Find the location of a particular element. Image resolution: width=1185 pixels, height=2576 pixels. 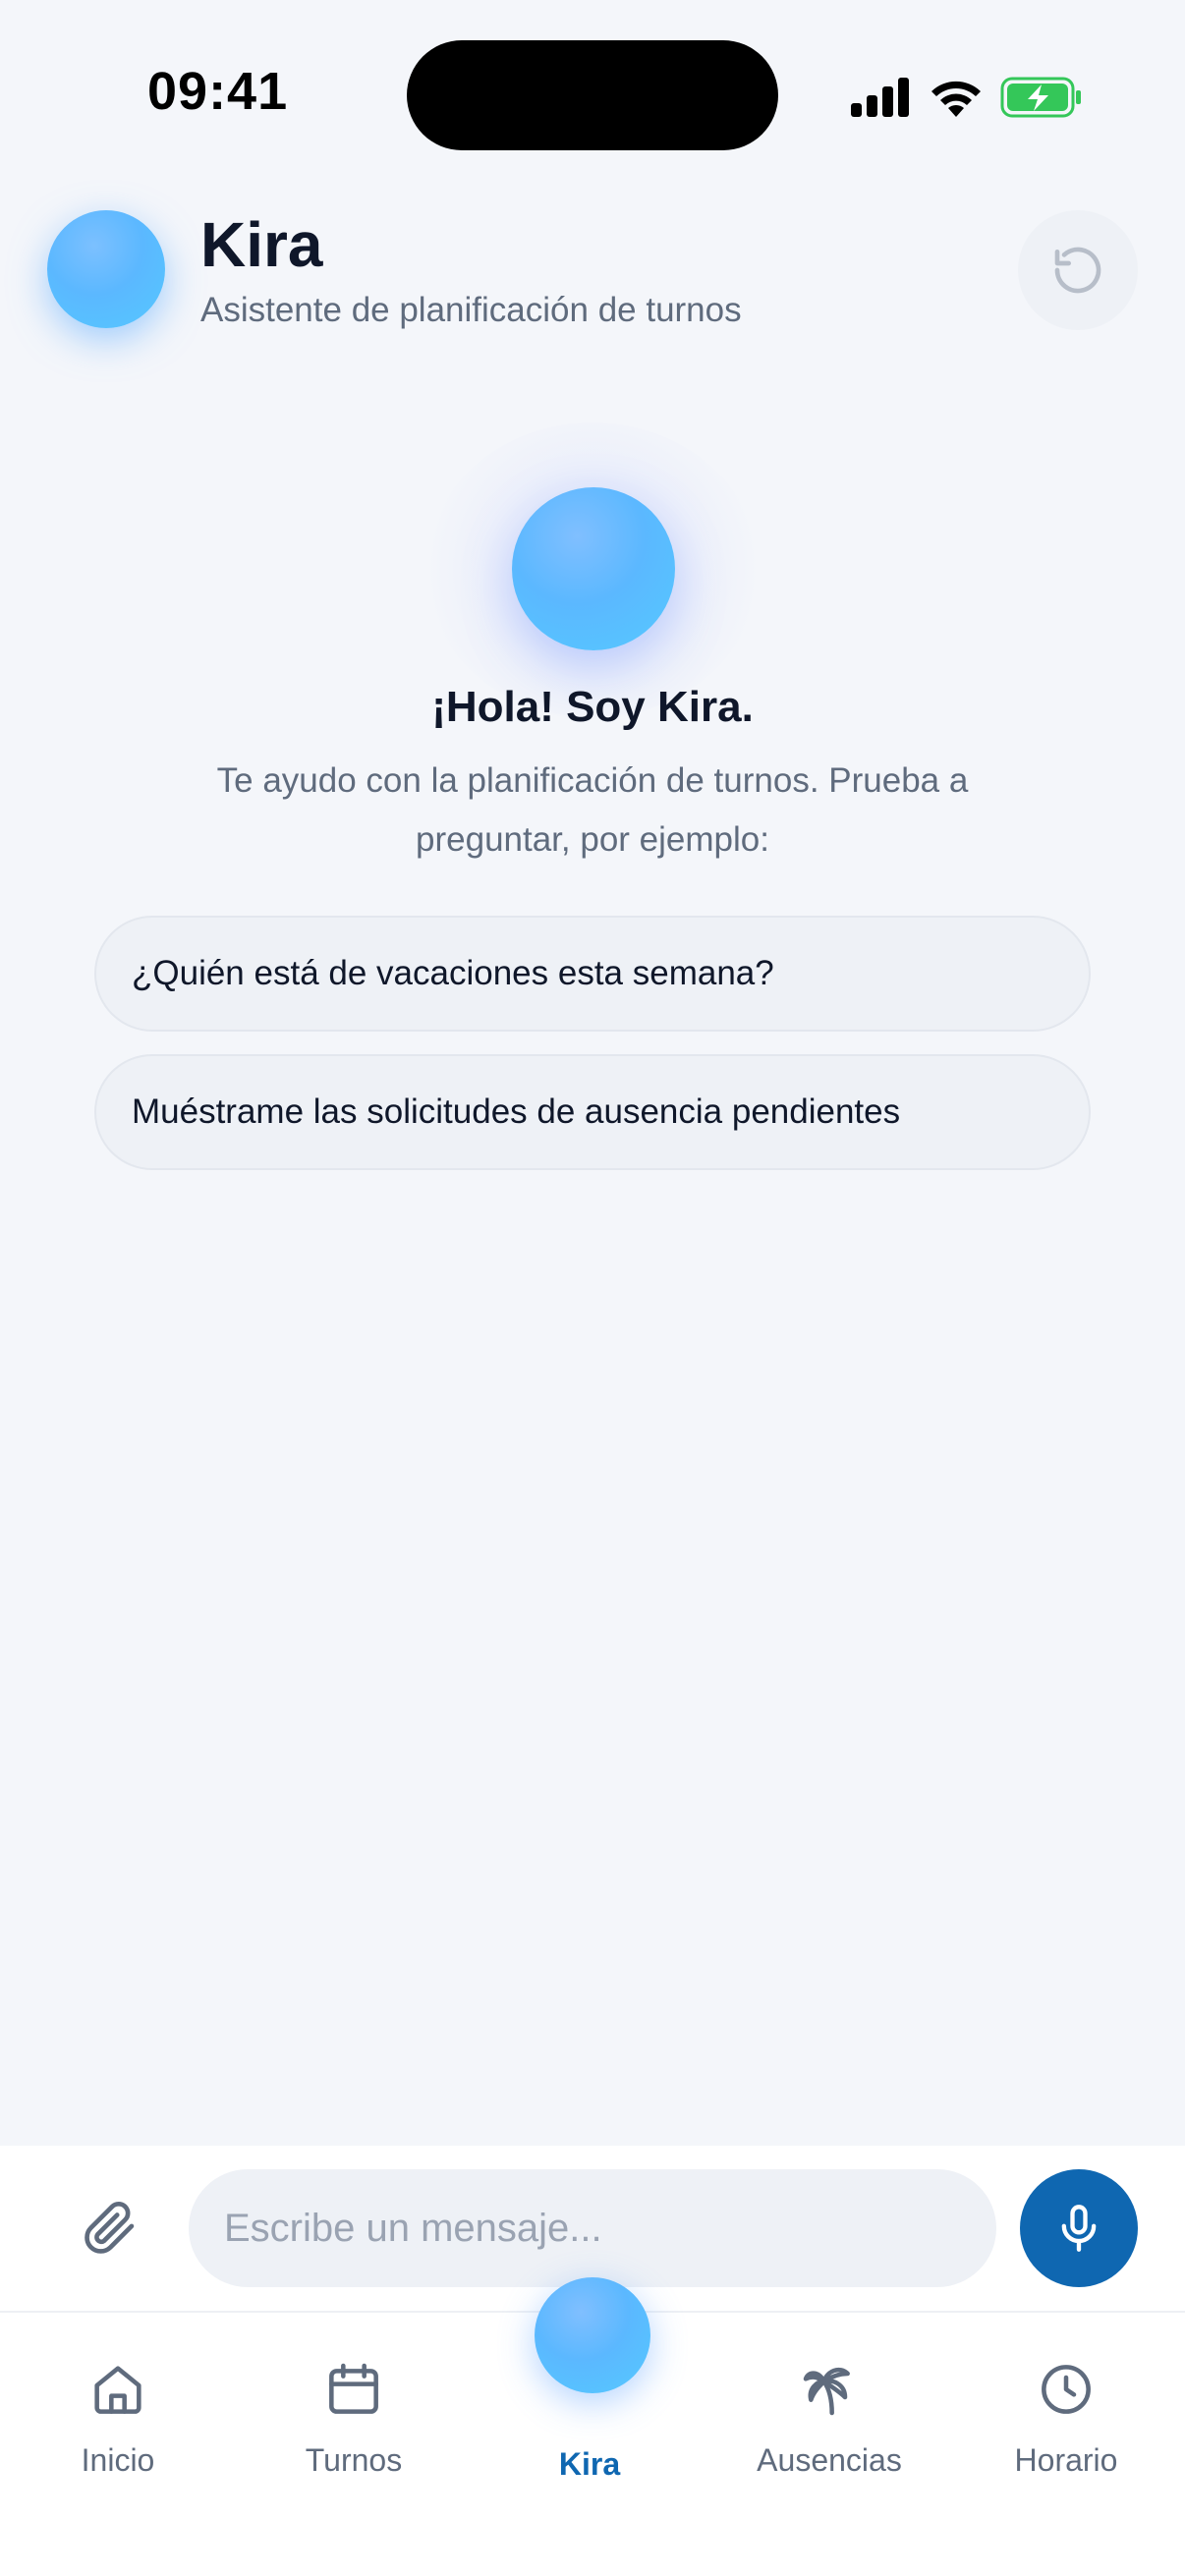

tab-inicio: Inicio is located at coordinates (118, 2416).